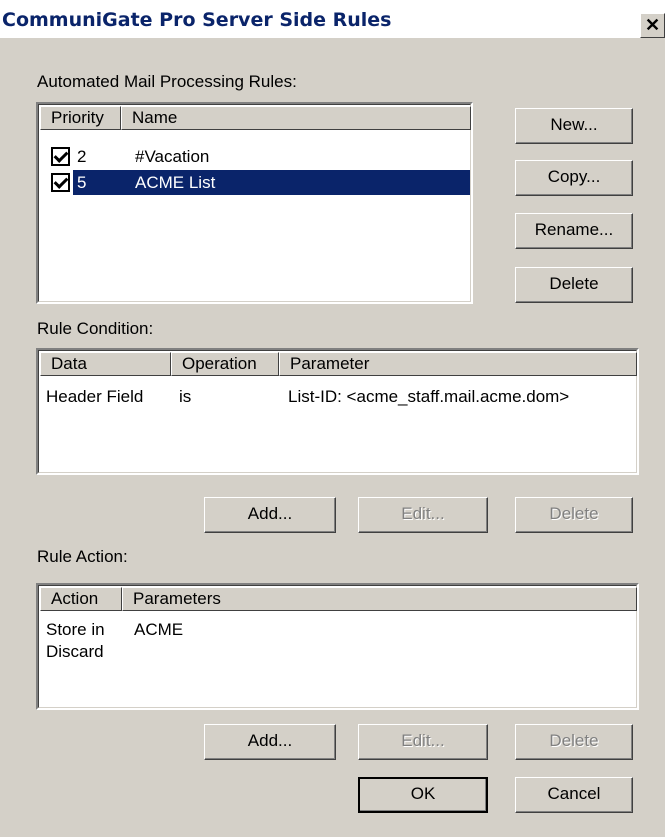  I want to click on rules-header: Priority Name, so click(255, 118).